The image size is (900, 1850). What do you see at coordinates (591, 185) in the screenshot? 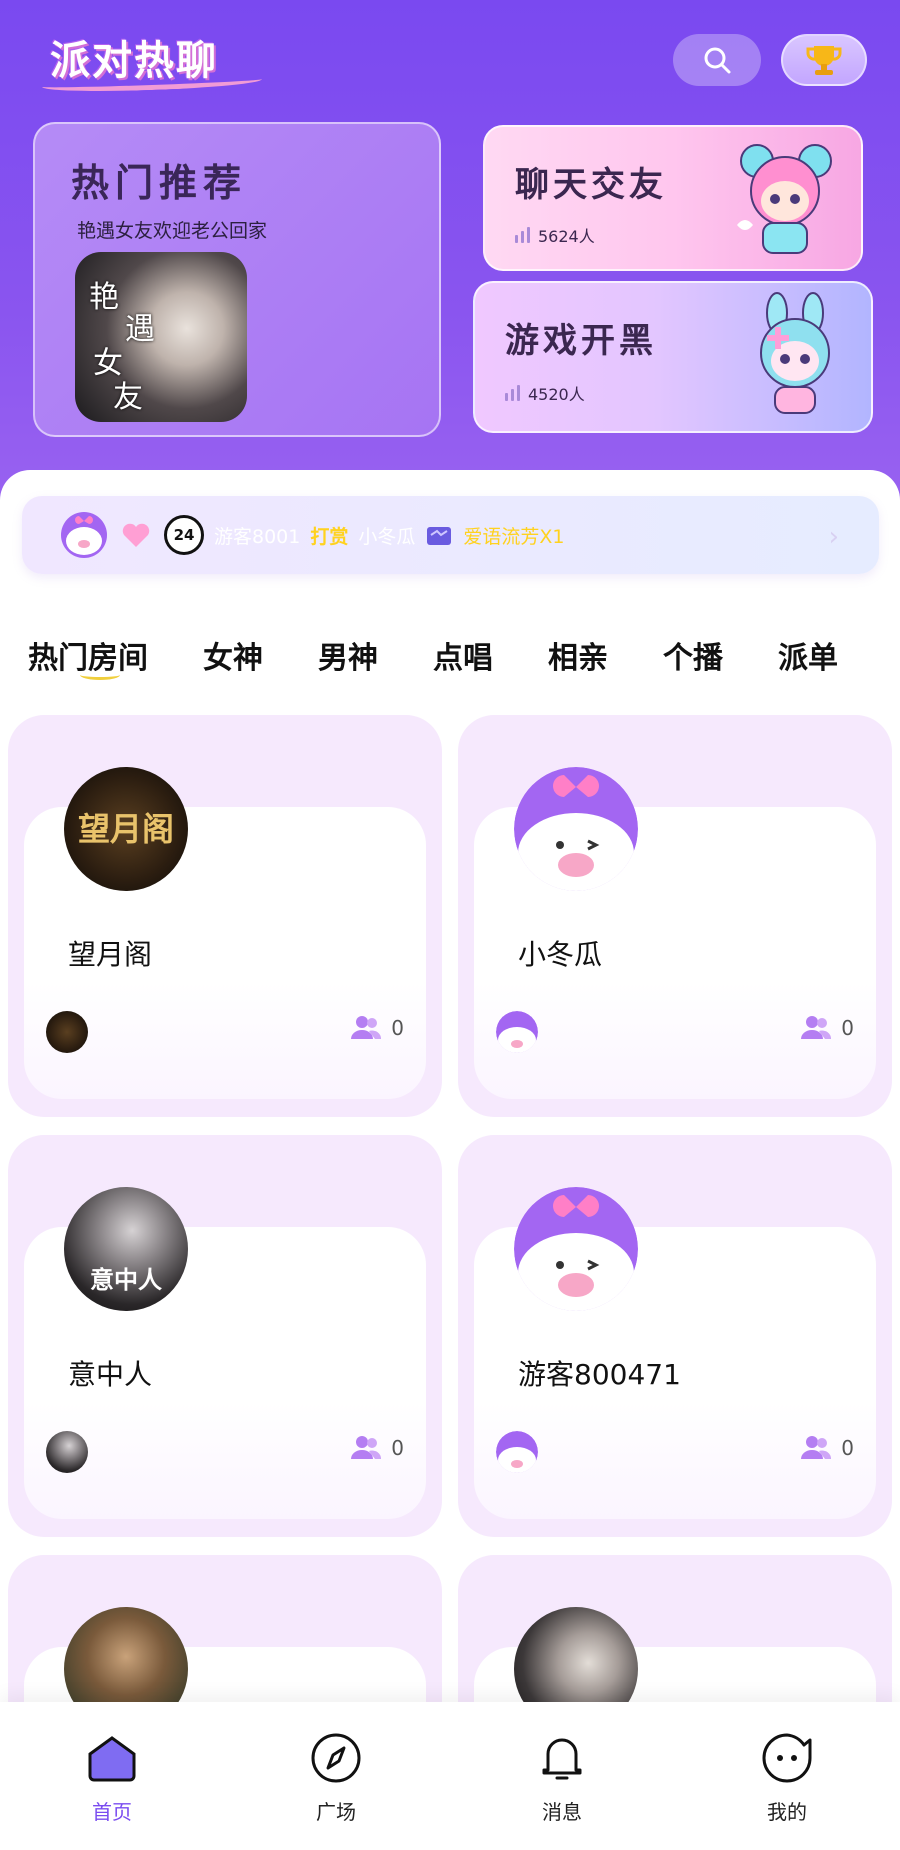
I see `chat-friends-title: 聊天交友` at bounding box center [591, 185].